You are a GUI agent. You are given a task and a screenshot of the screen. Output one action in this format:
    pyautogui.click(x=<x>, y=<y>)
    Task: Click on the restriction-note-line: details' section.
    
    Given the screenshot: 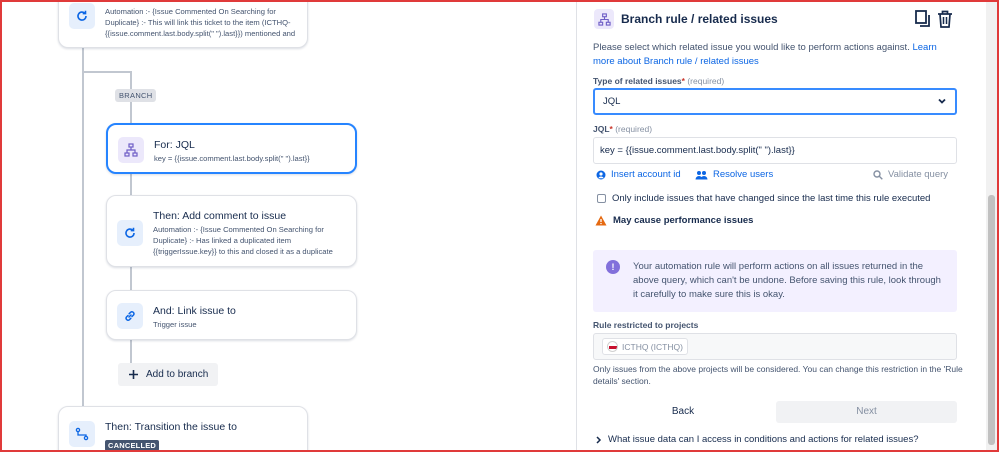 What is the action you would take?
    pyautogui.click(x=622, y=381)
    